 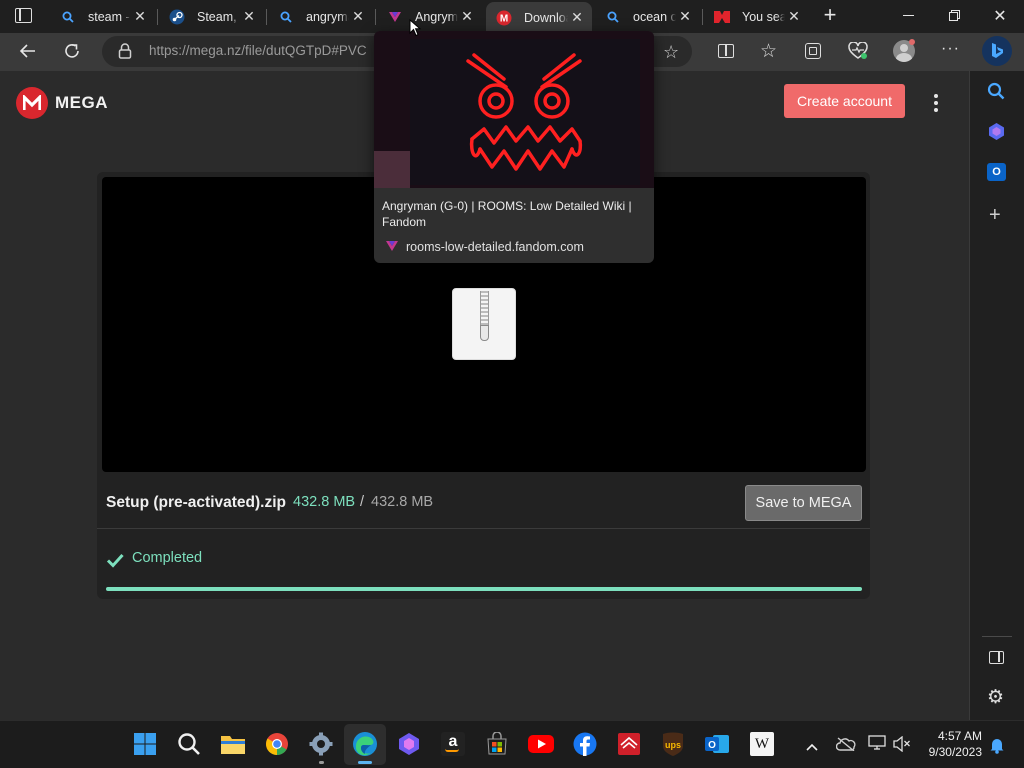 I want to click on more-menu-icon: ···, so click(x=950, y=49).